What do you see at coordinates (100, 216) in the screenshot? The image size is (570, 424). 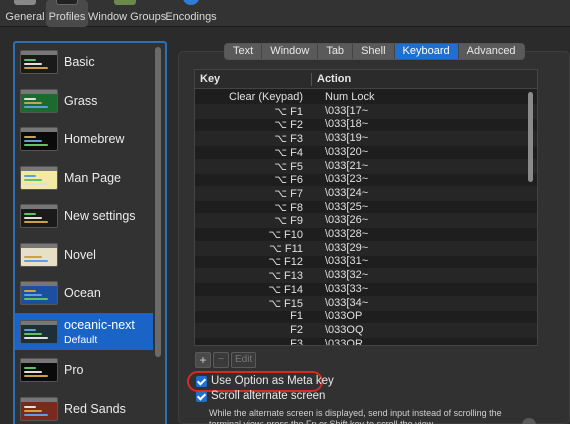 I see `profile-name: New settings` at bounding box center [100, 216].